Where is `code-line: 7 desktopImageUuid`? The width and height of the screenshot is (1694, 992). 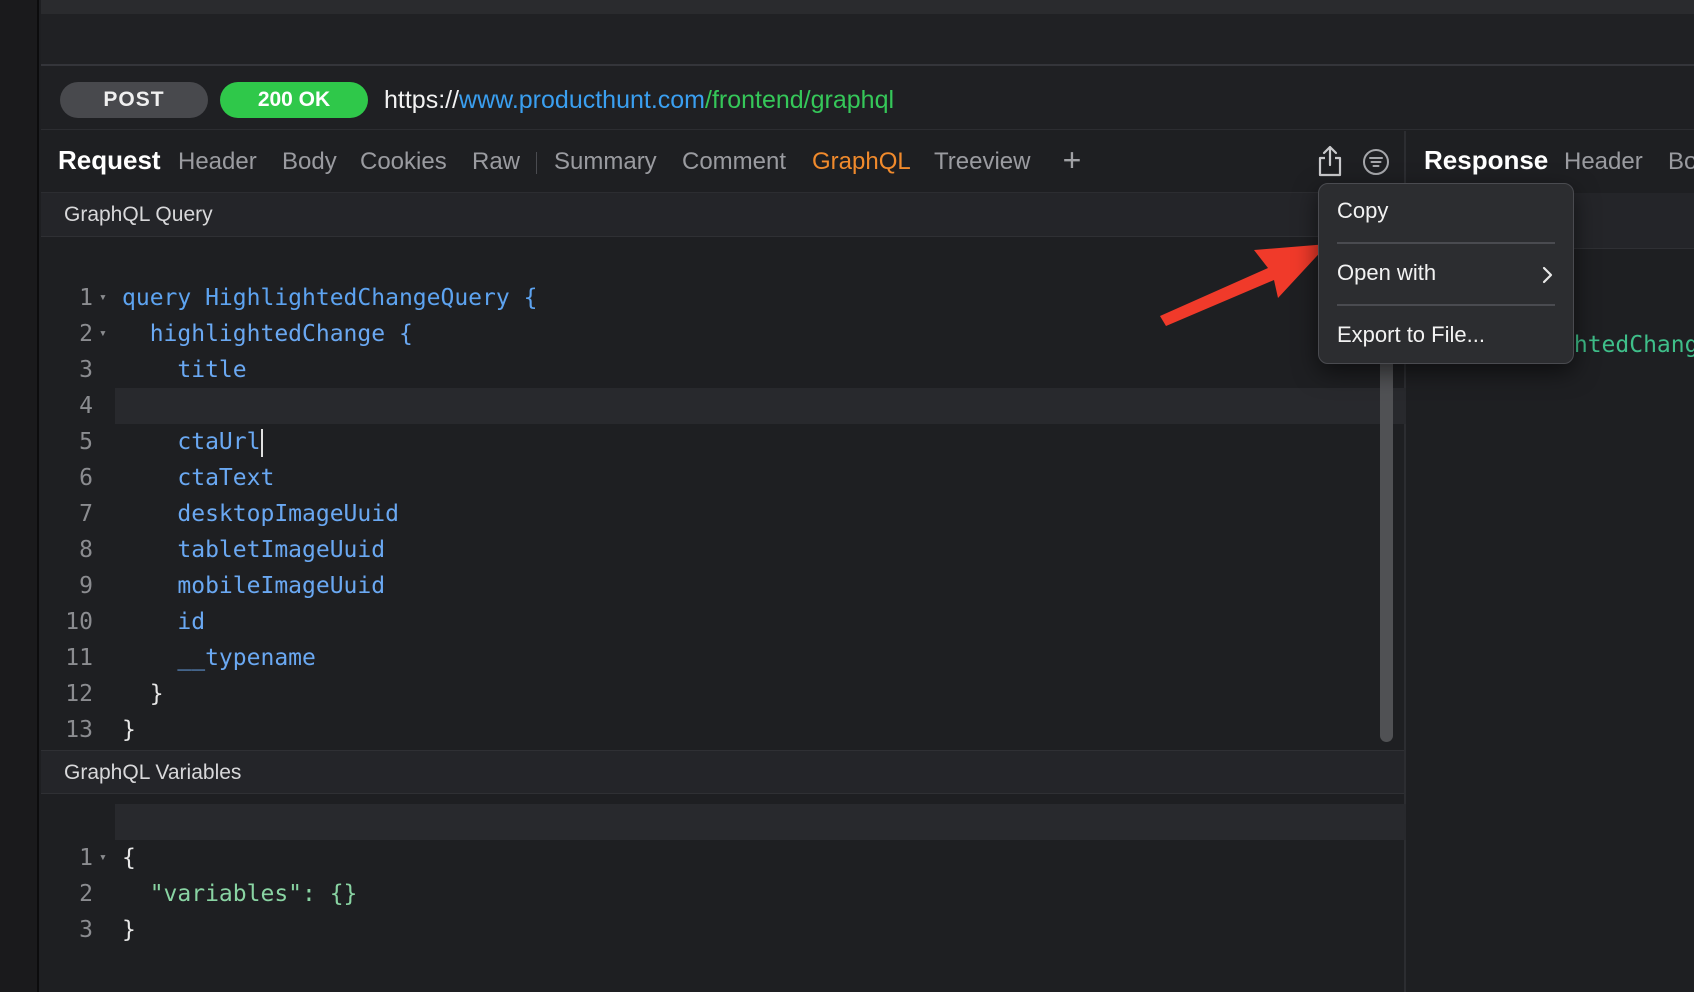 code-line: 7 desktopImageUuid is located at coordinates (239, 514).